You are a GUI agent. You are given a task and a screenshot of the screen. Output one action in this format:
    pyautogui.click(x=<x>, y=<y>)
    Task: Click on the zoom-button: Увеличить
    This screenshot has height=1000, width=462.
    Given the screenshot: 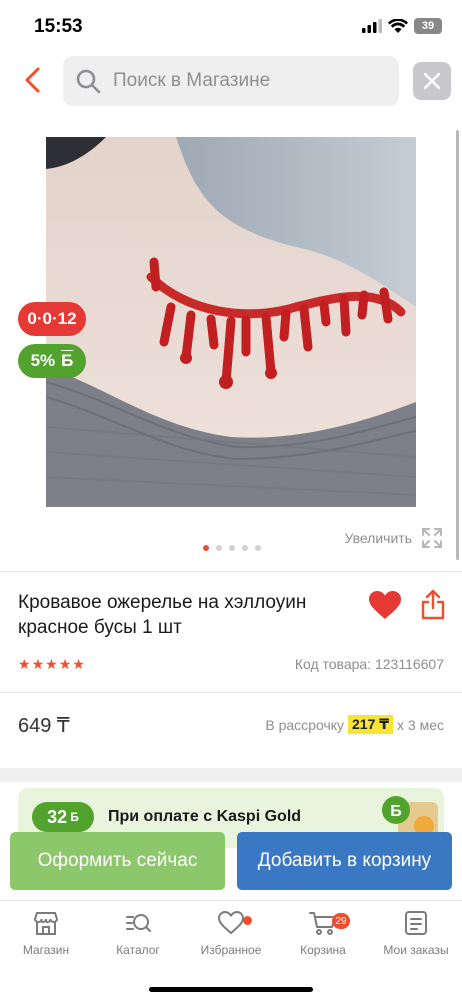 What is the action you would take?
    pyautogui.click(x=394, y=538)
    